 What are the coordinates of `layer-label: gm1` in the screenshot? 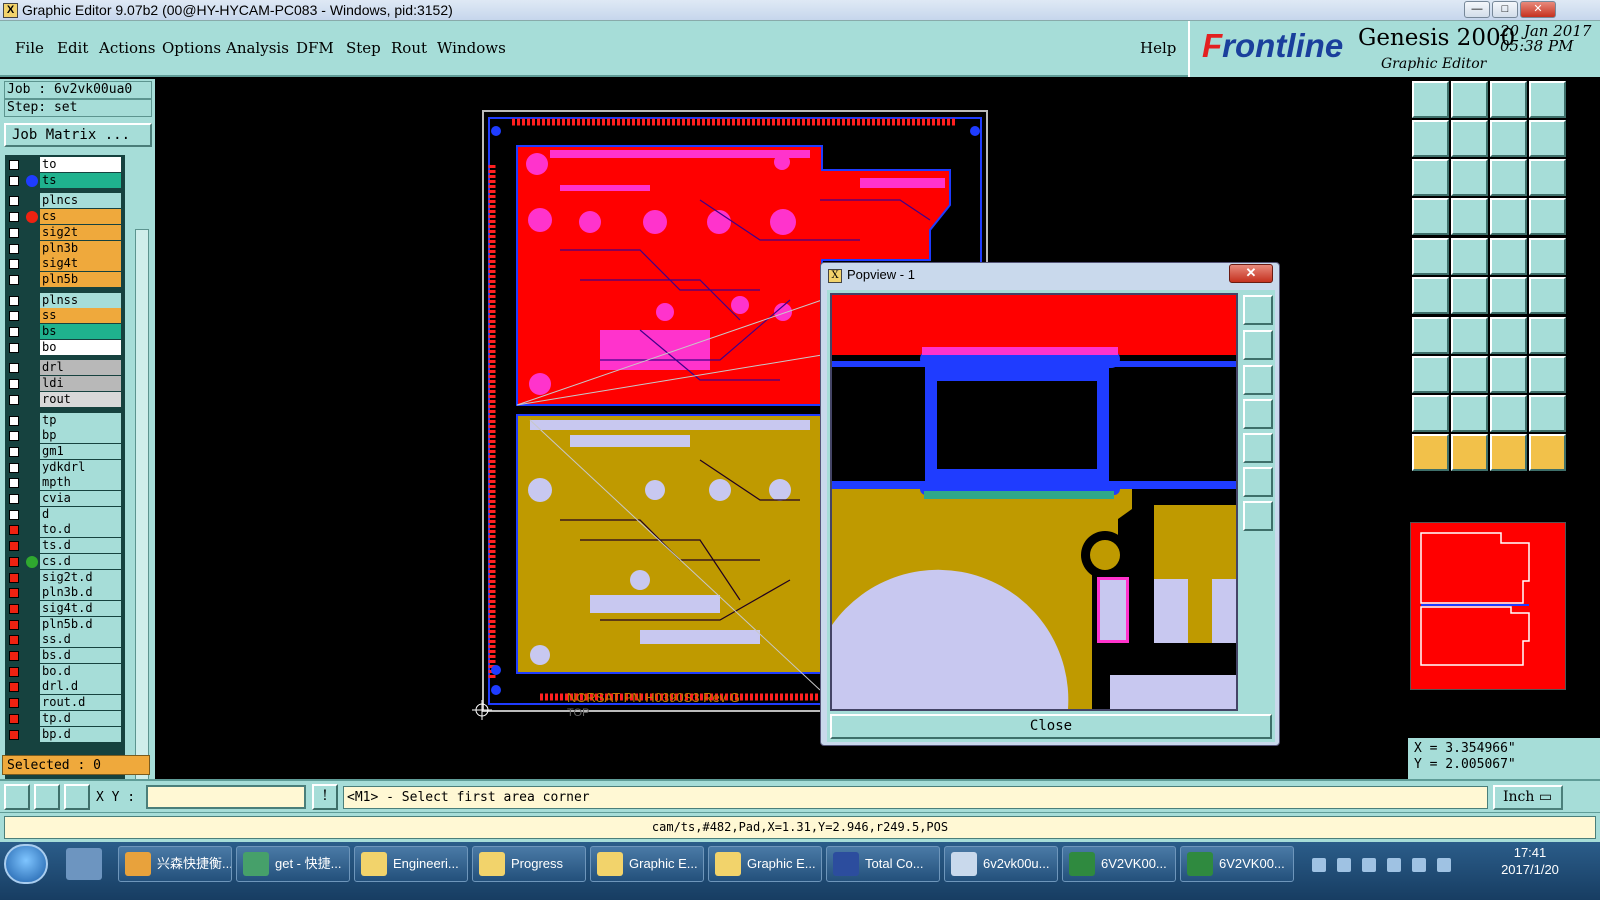 It's located at (80, 451).